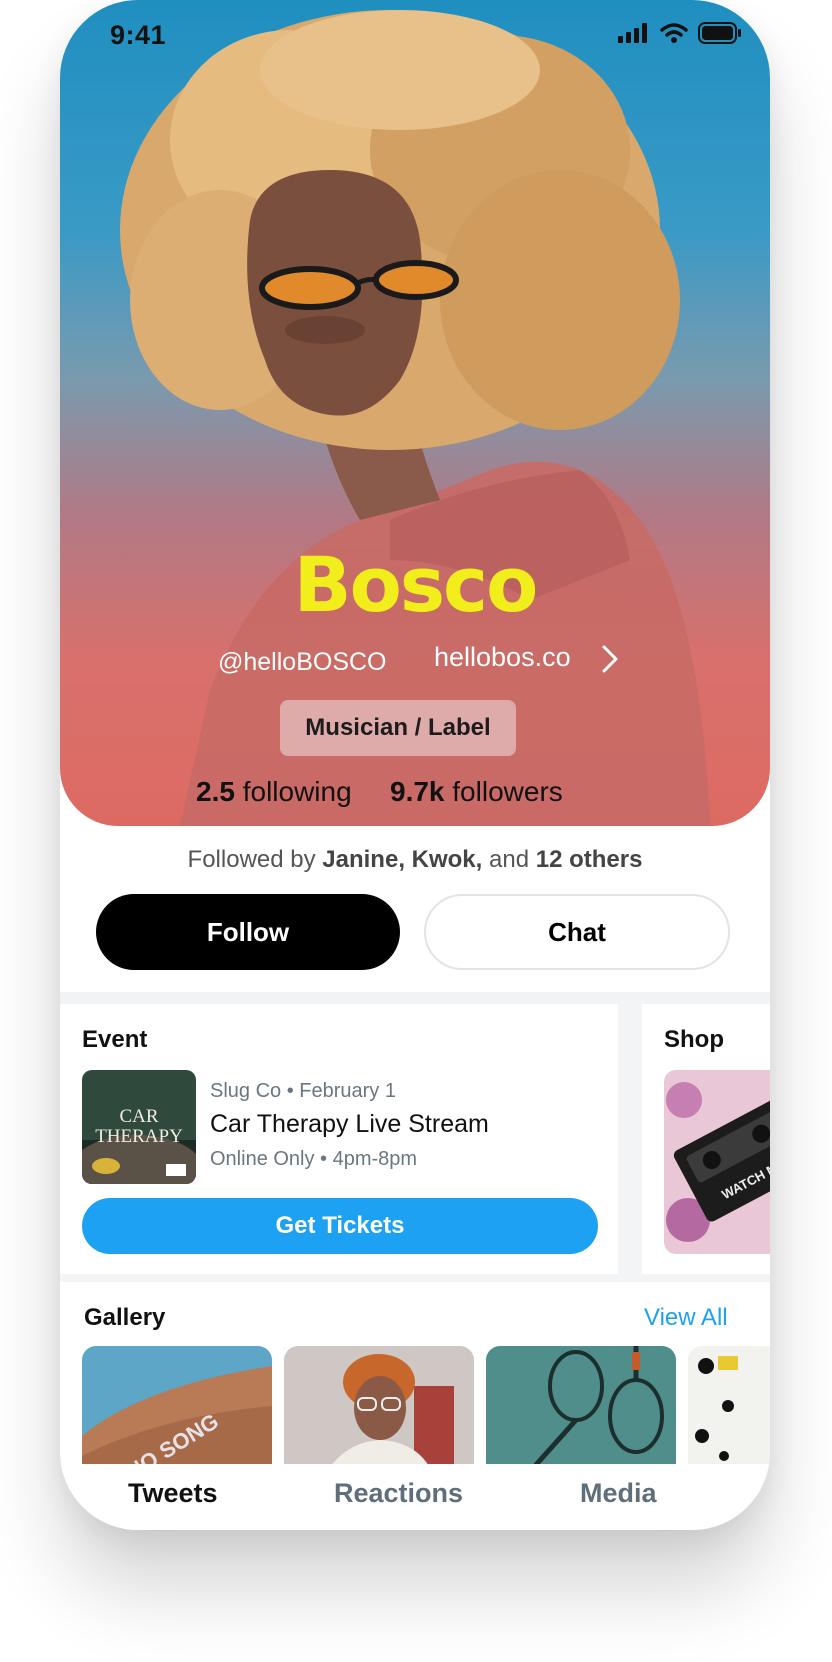  I want to click on tab-reactions: Reactions, so click(398, 1493).